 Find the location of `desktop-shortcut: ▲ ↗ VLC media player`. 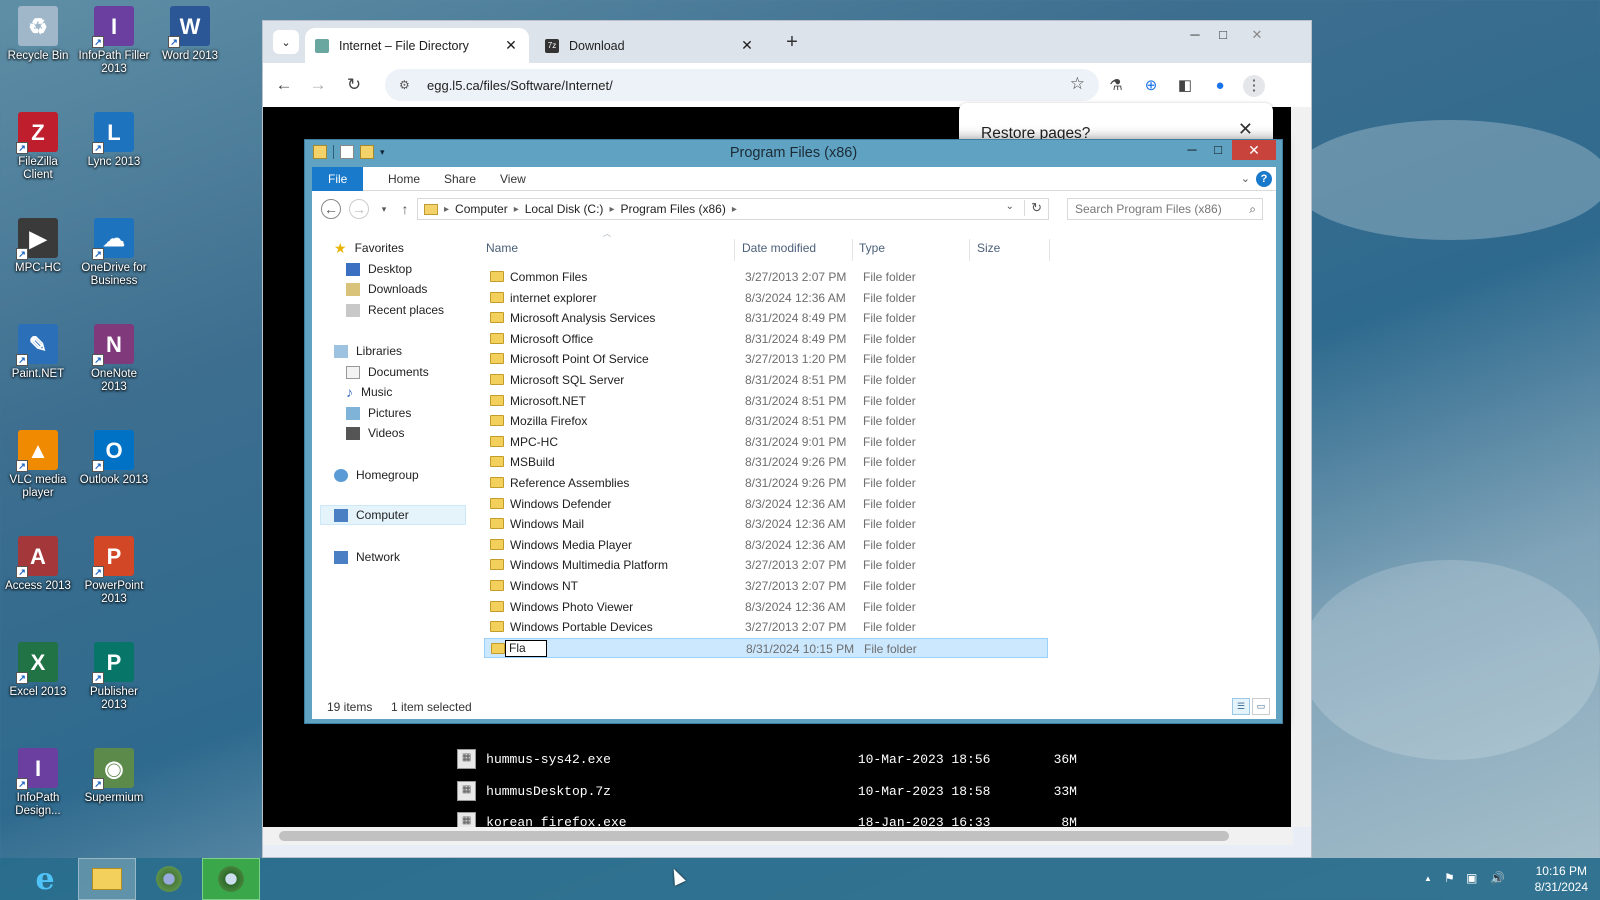

desktop-shortcut: ▲ ↗ VLC media player is located at coordinates (38, 465).